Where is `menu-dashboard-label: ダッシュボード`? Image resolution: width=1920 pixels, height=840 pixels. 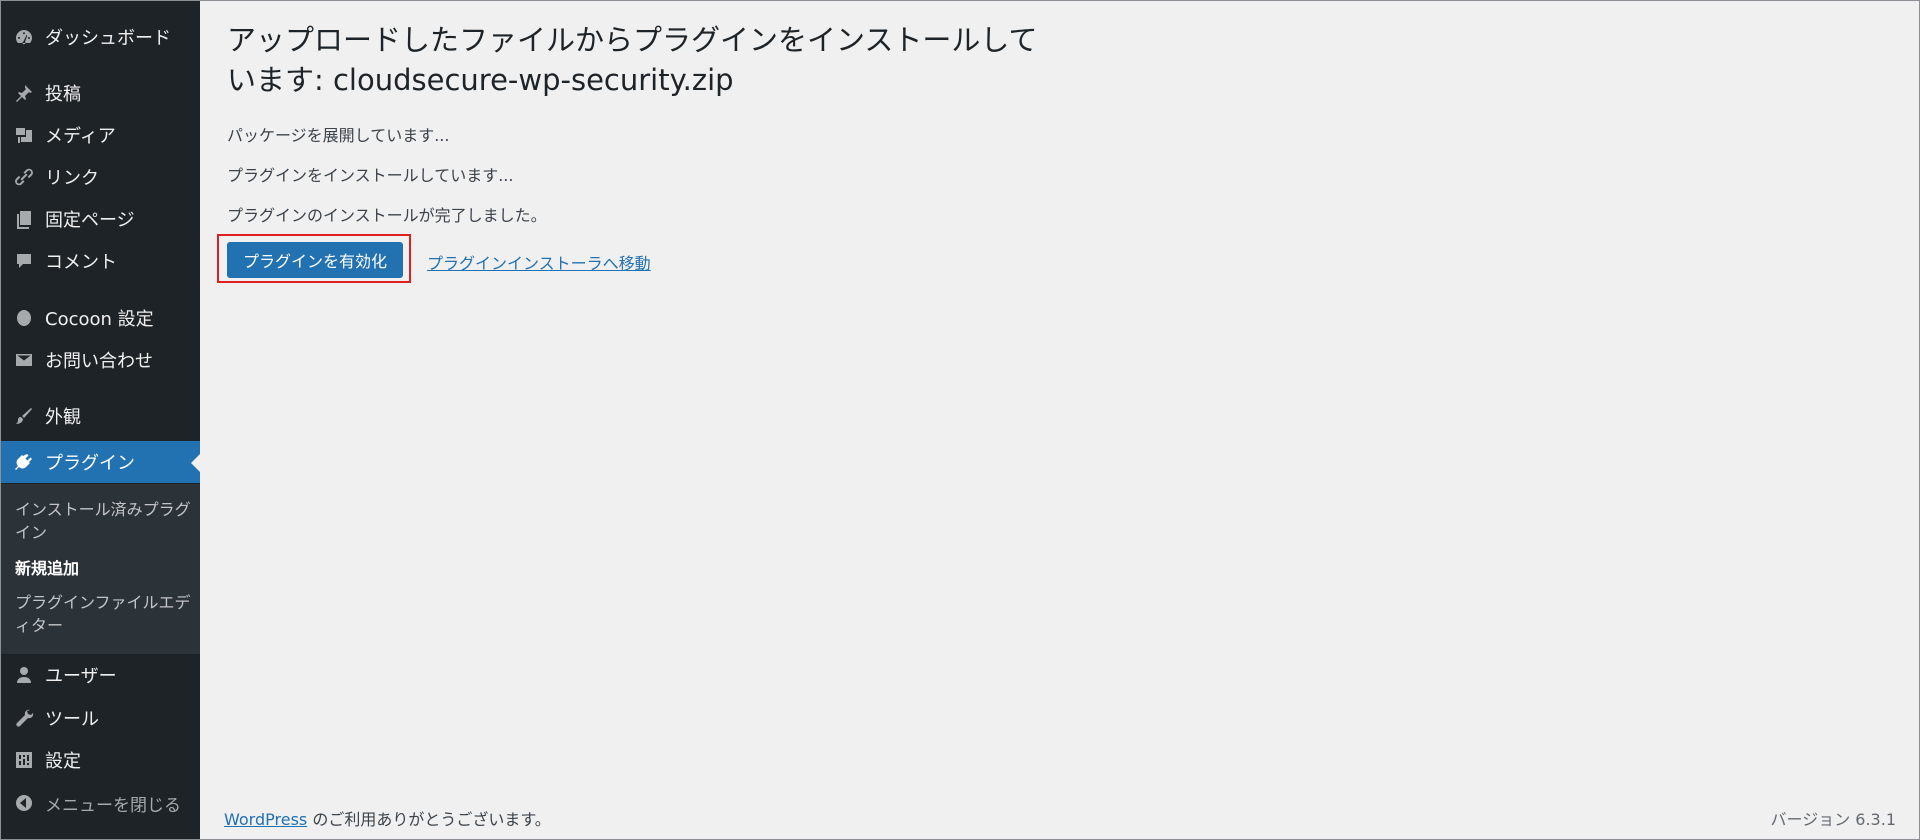 menu-dashboard-label: ダッシュボード is located at coordinates (108, 38).